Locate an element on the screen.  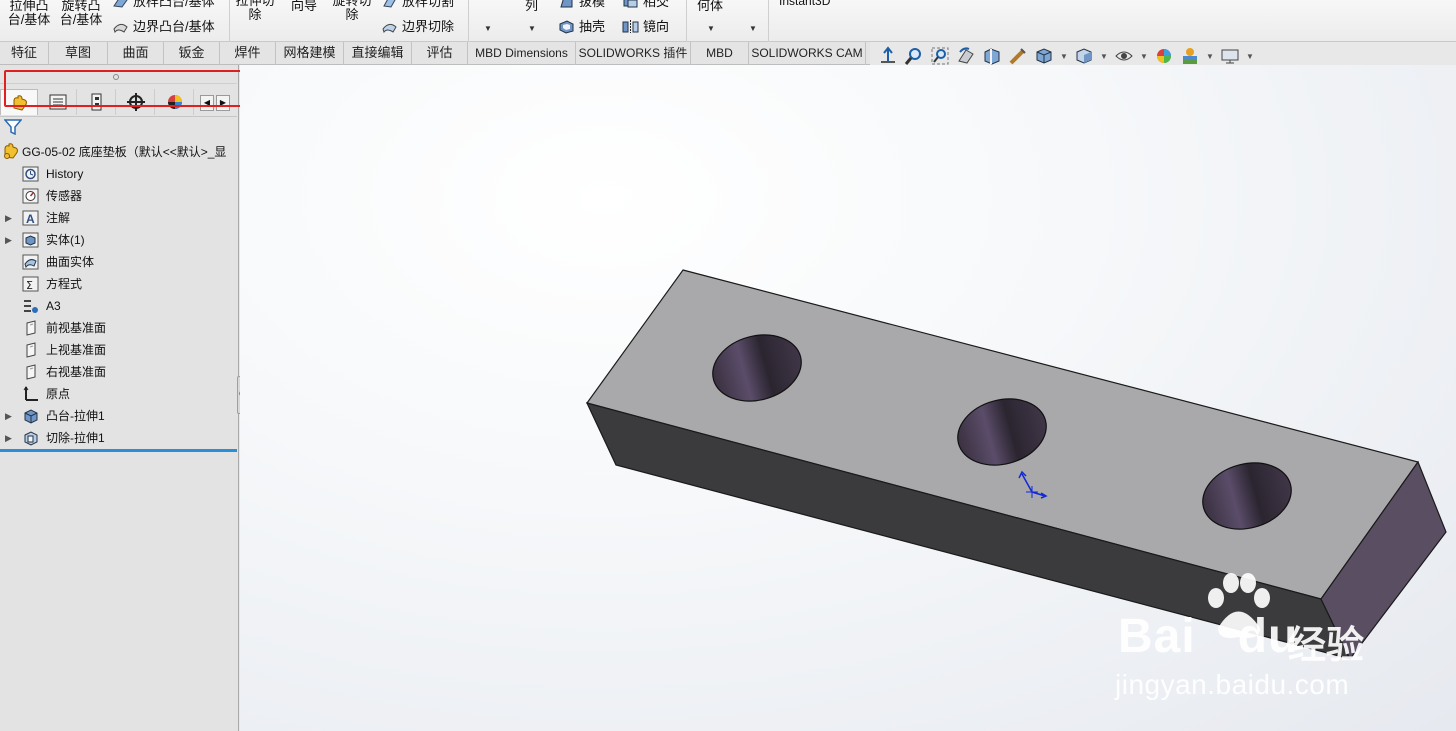
loft-boss-label: 放样凸台/基体 is located at coordinates (174, 4).